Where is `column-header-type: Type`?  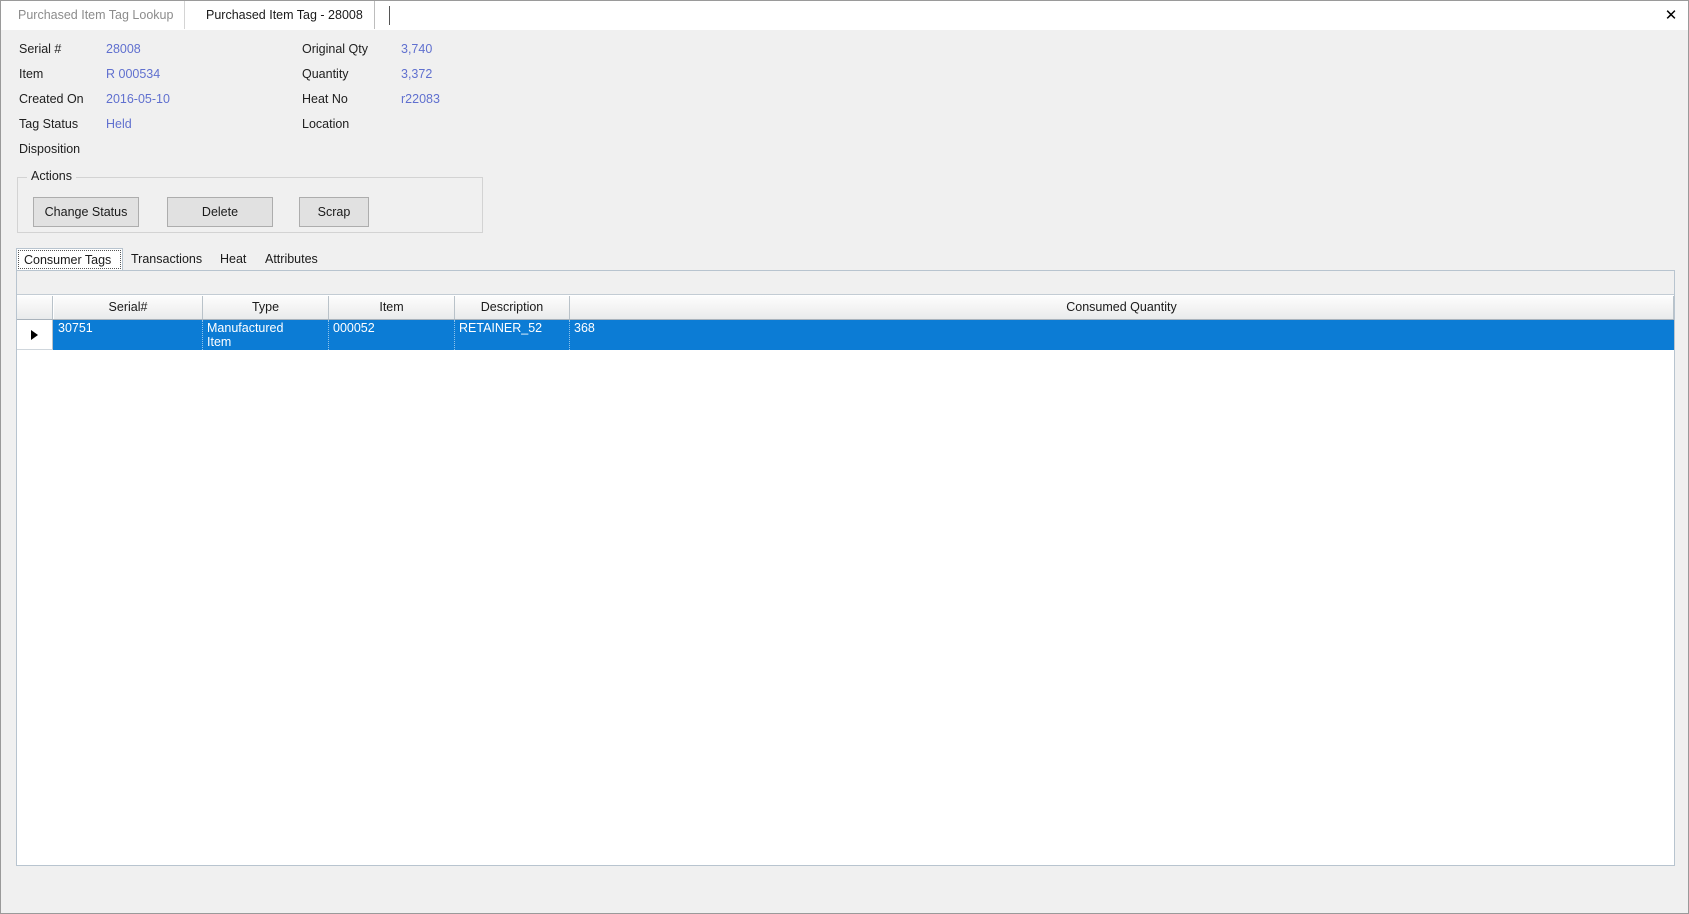 column-header-type: Type is located at coordinates (266, 307).